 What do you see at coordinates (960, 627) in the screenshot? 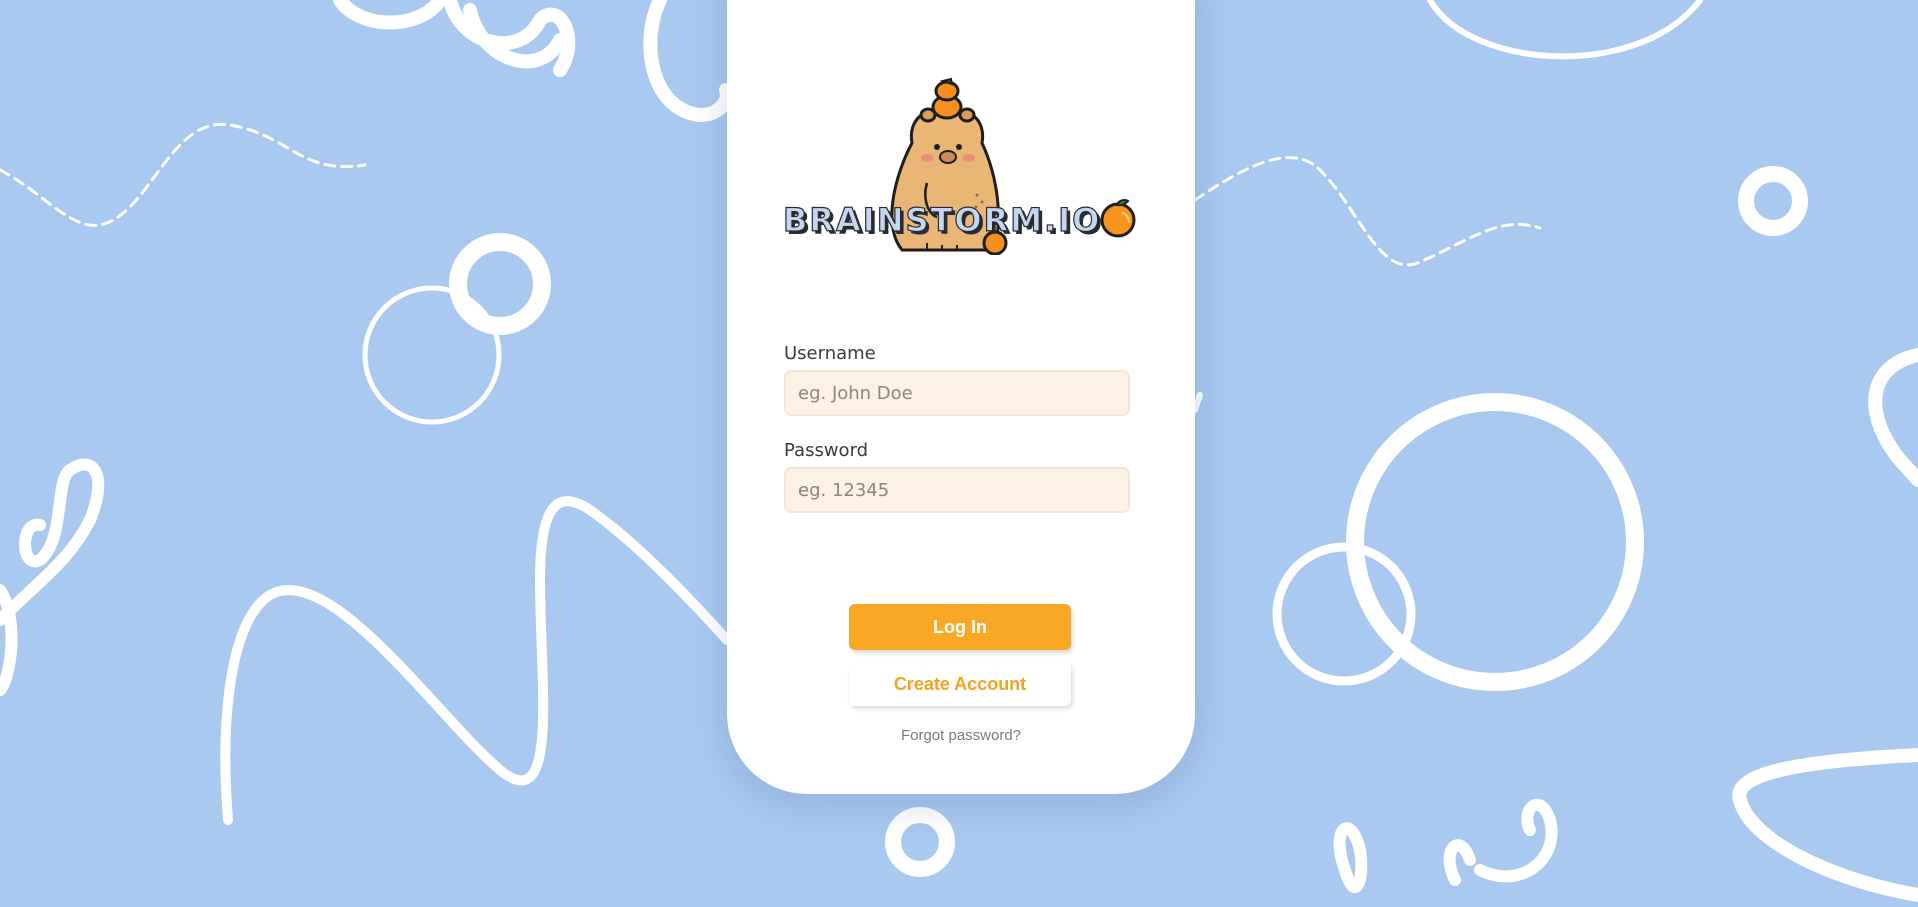
I see `login-button: Log In` at bounding box center [960, 627].